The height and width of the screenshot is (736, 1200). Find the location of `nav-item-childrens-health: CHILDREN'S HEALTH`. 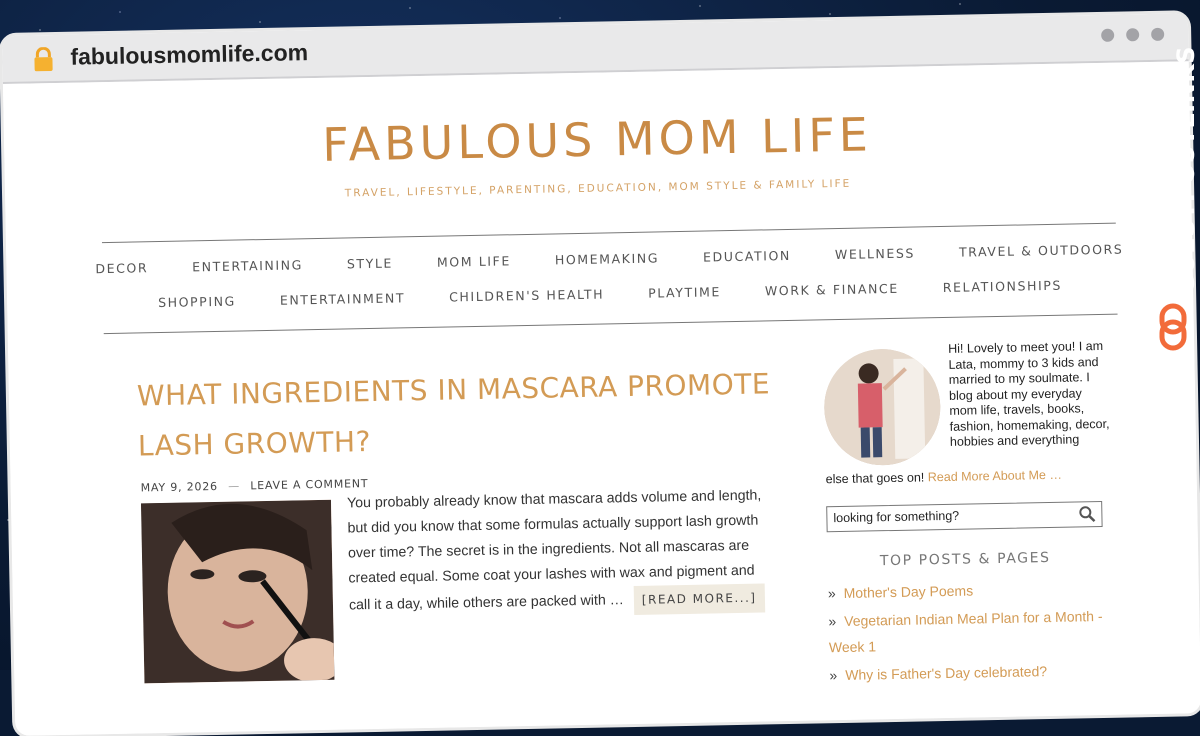

nav-item-childrens-health: CHILDREN'S HEALTH is located at coordinates (527, 295).